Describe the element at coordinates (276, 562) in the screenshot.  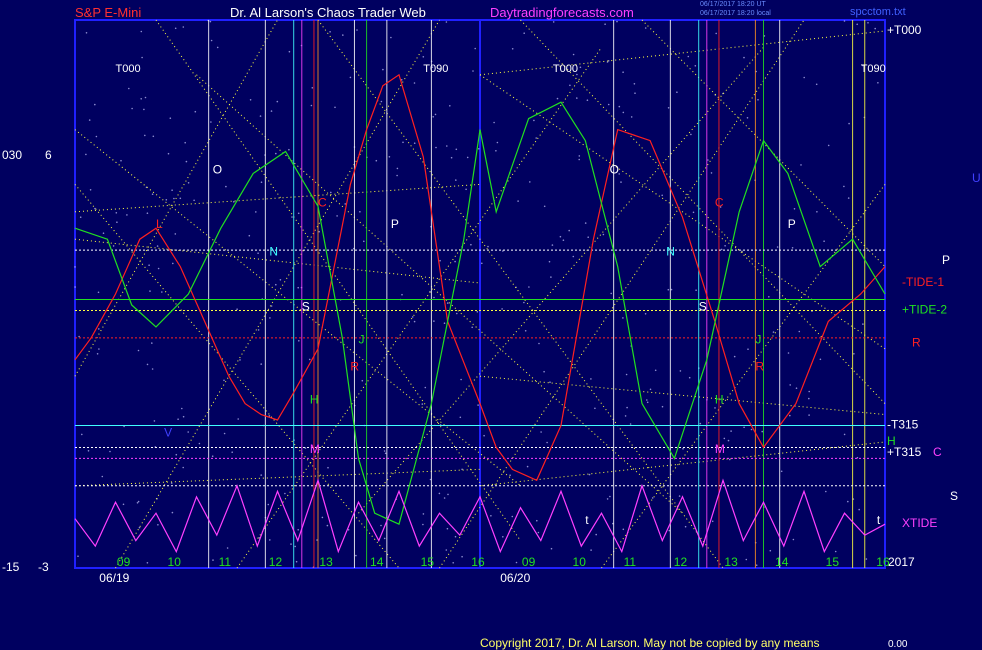
I see `hour-tick-label: 12` at that location.